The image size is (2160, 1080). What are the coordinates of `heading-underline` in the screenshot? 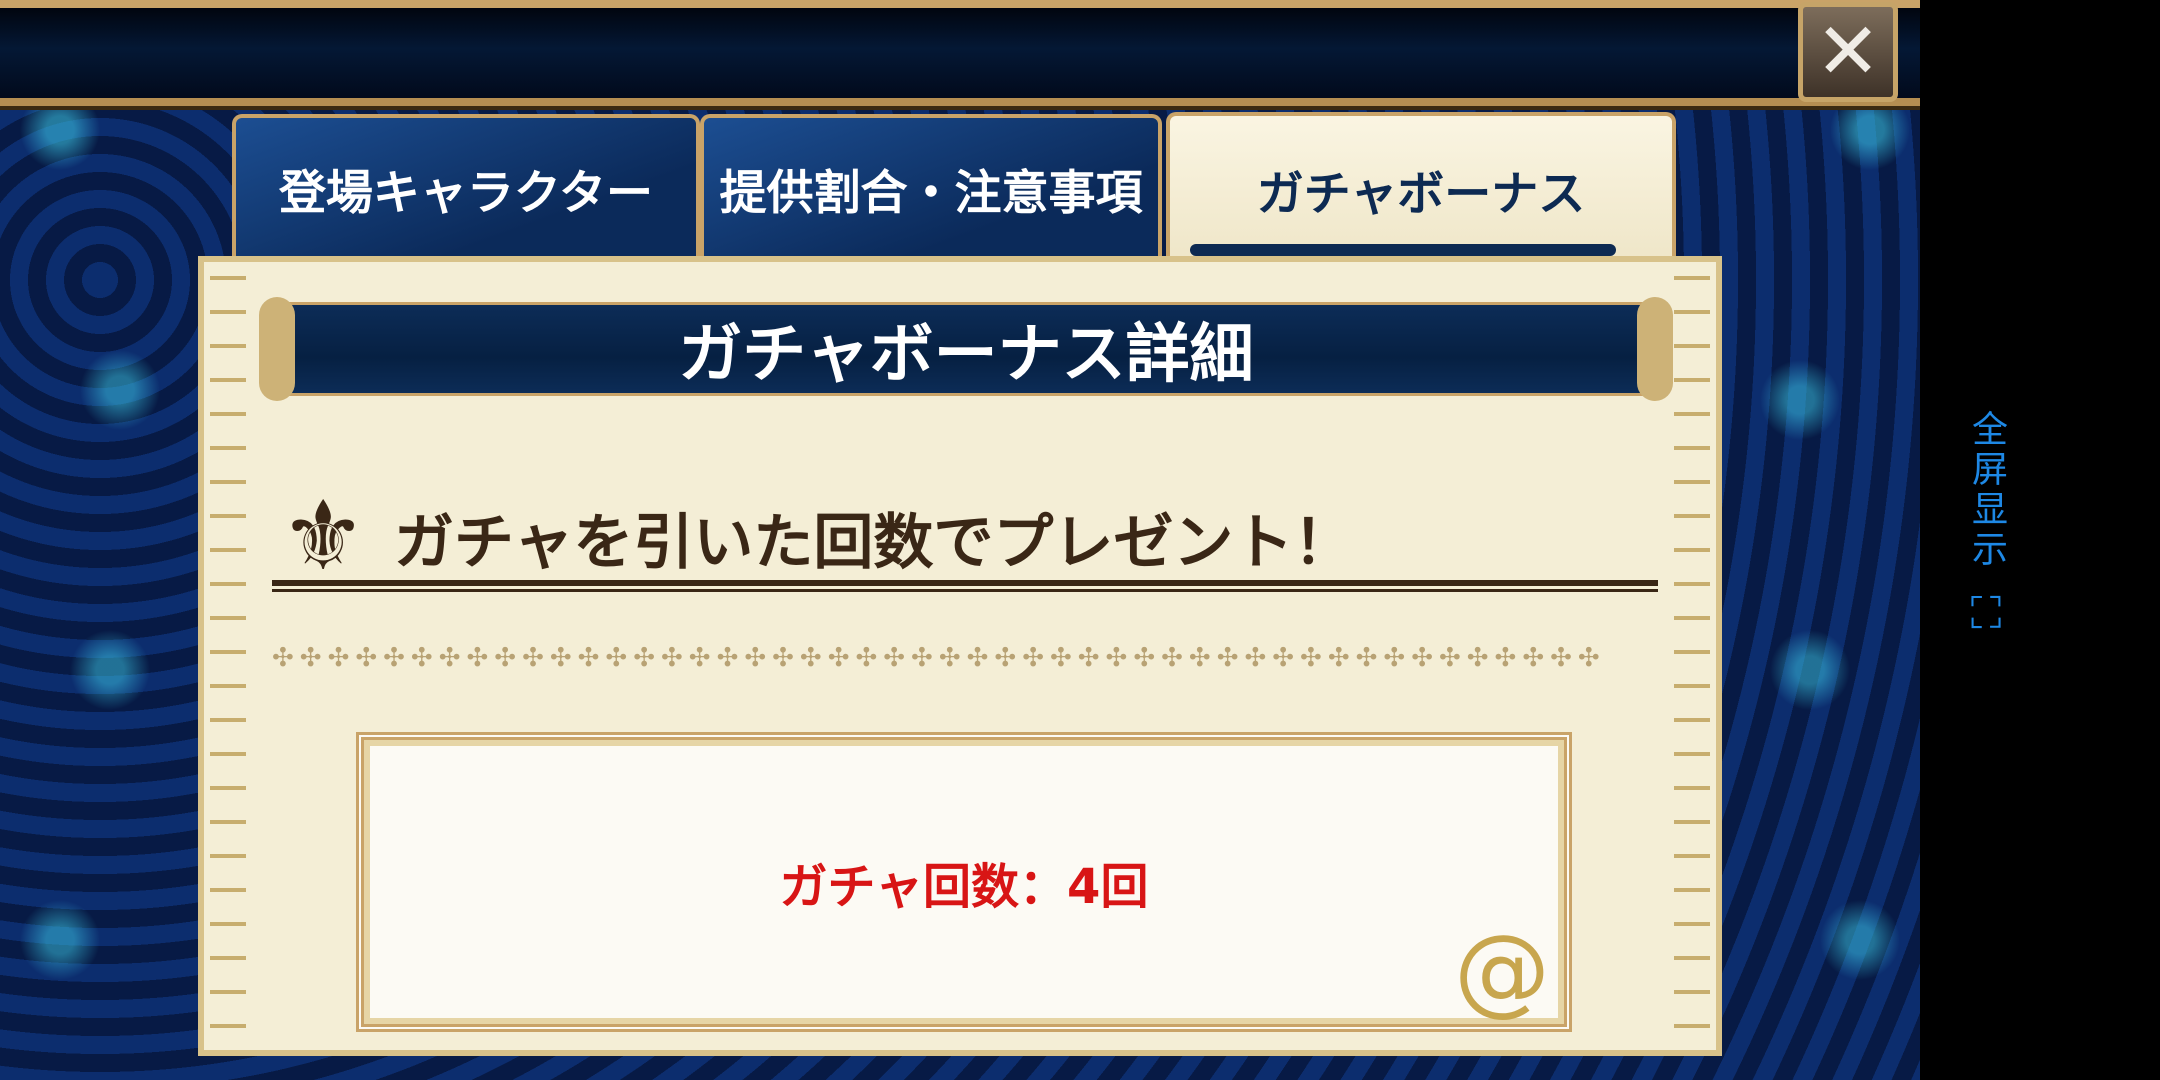 It's located at (965, 586).